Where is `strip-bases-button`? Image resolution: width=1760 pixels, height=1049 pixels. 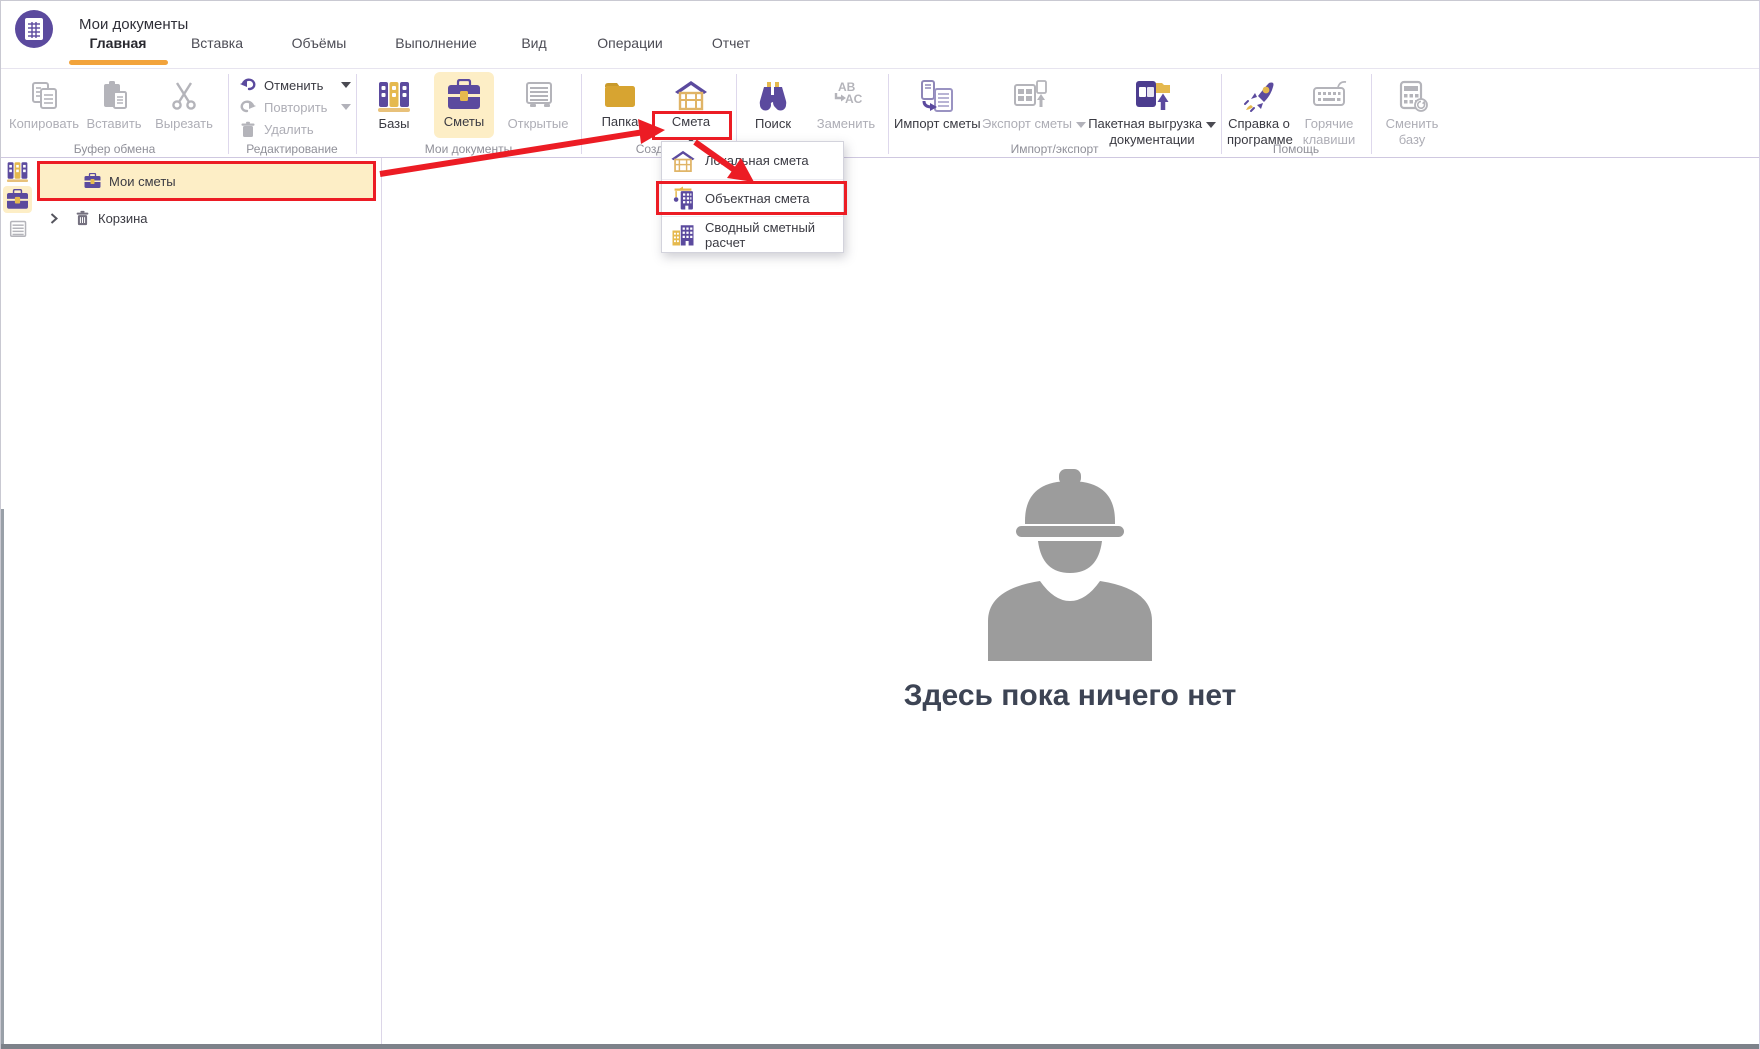
strip-bases-button is located at coordinates (17, 174).